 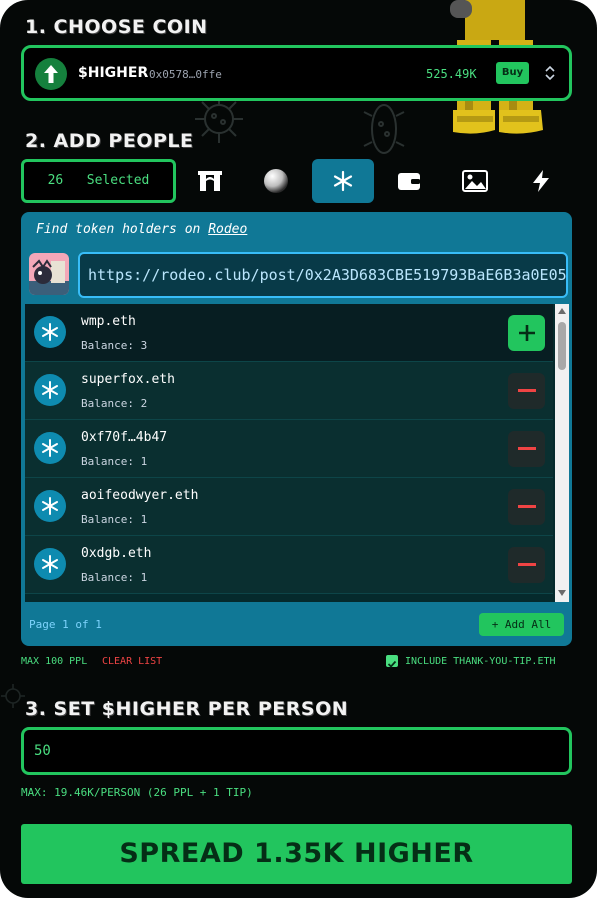 I want to click on list-item: wmp.eth Balance: 3, so click(x=289, y=333).